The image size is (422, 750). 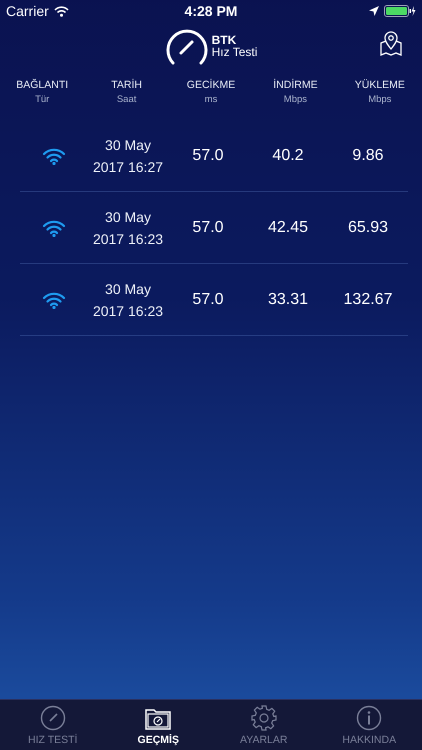 I want to click on tab-bar-item: HAKKINDA, so click(x=369, y=725).